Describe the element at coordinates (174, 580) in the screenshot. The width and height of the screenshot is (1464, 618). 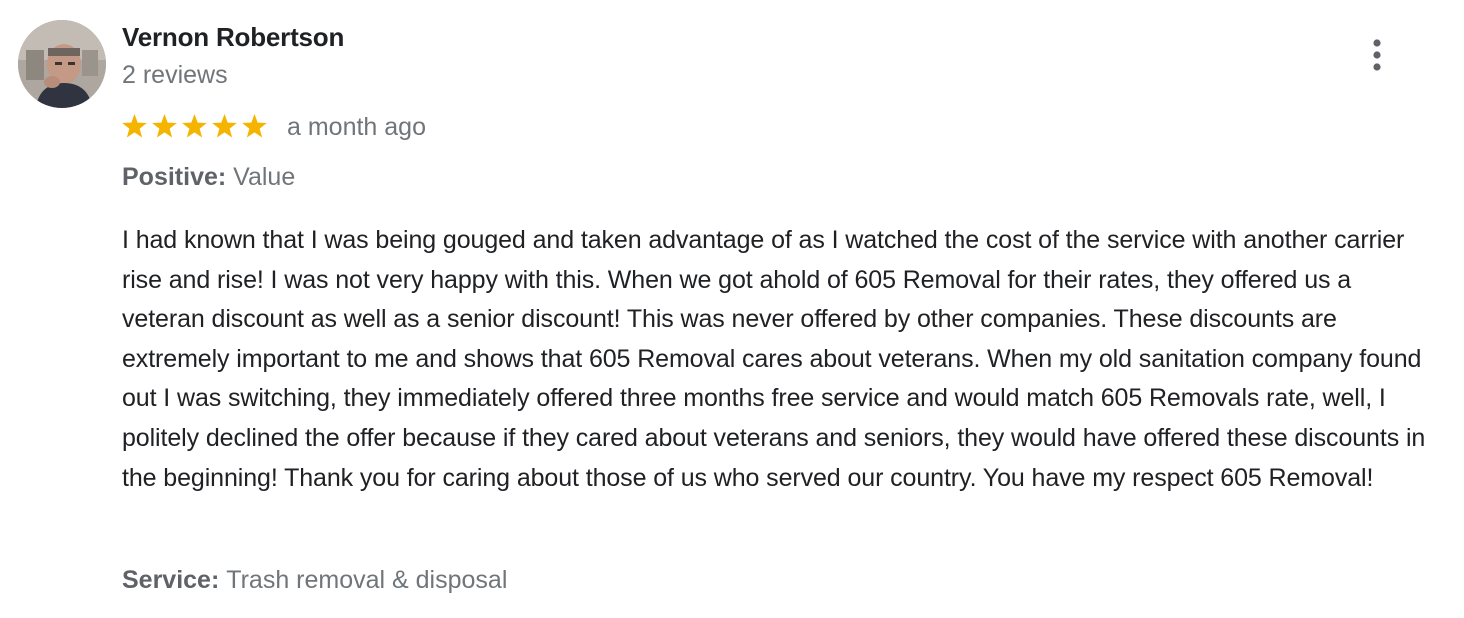
I see `service-label: Service:` at that location.